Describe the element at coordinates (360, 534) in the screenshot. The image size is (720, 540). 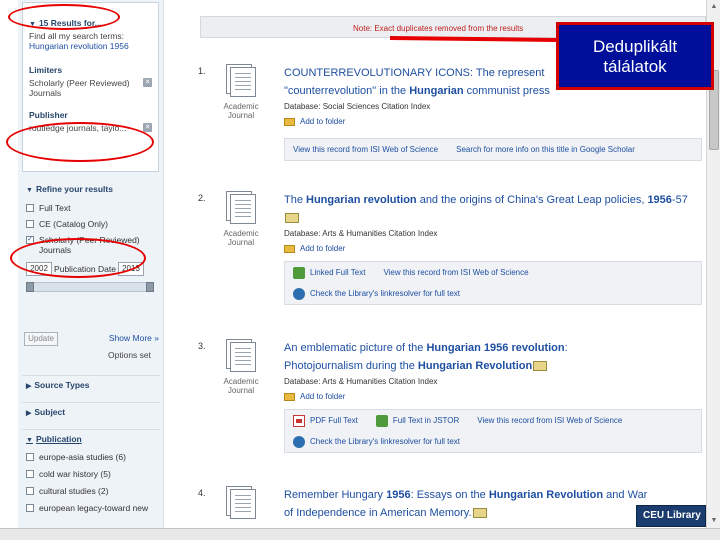
I see `status-bar` at that location.